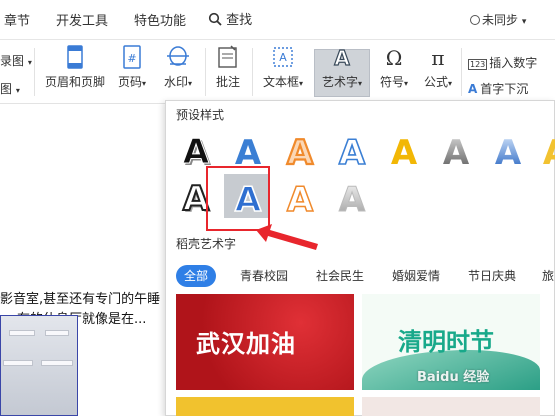 This screenshot has height=416, width=555. What do you see at coordinates (196, 276) in the screenshot?
I see `tab-all: 全部` at bounding box center [196, 276].